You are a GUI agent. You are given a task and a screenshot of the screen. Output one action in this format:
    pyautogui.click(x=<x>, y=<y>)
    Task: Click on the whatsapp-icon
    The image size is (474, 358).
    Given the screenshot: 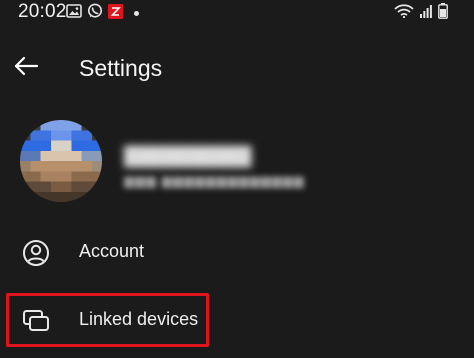 What is the action you would take?
    pyautogui.click(x=95, y=13)
    